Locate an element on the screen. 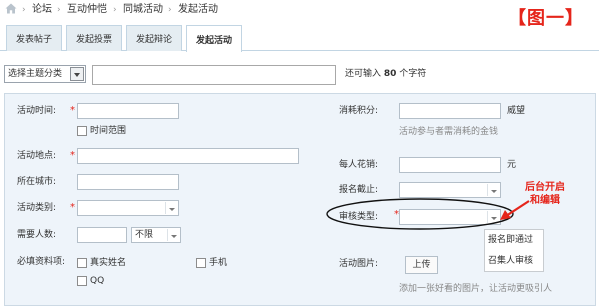  cost-label: 每人花销: is located at coordinates (359, 165).